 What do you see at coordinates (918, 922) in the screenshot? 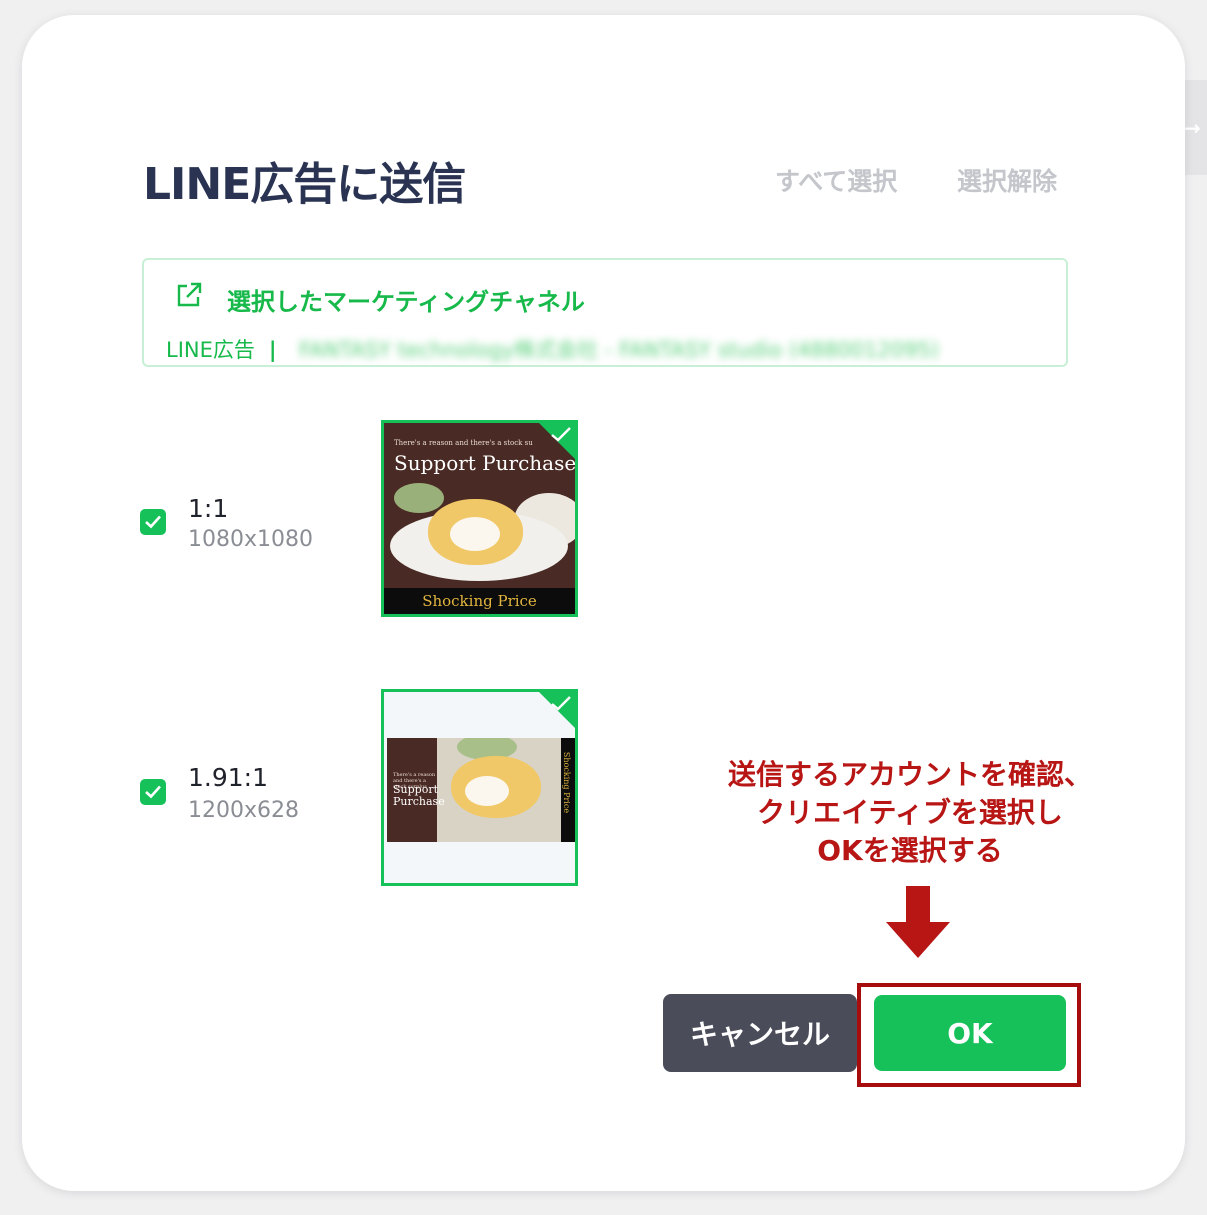
I see `down-arrow-icon` at bounding box center [918, 922].